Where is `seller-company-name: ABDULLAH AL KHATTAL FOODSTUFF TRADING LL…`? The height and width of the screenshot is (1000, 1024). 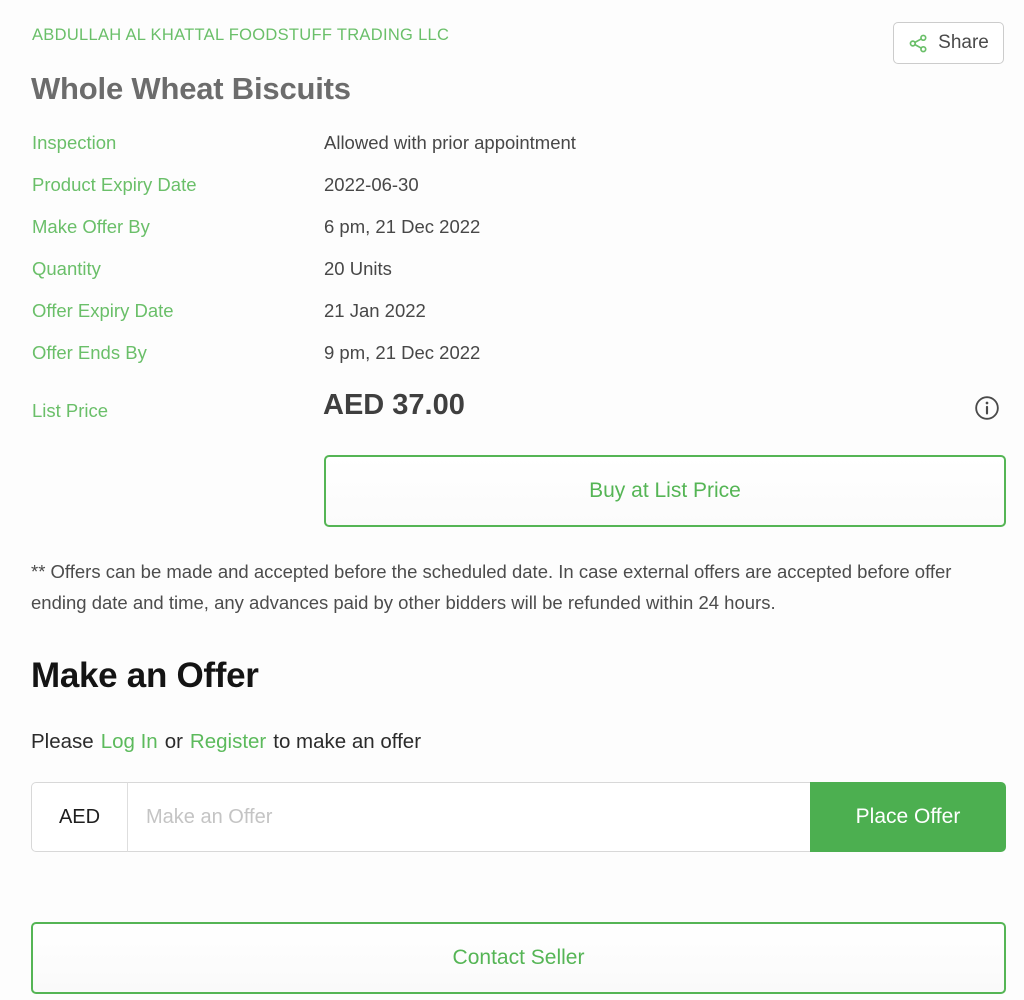
seller-company-name: ABDULLAH AL KHATTAL FOODSTUFF TRADING LL… is located at coordinates (241, 35).